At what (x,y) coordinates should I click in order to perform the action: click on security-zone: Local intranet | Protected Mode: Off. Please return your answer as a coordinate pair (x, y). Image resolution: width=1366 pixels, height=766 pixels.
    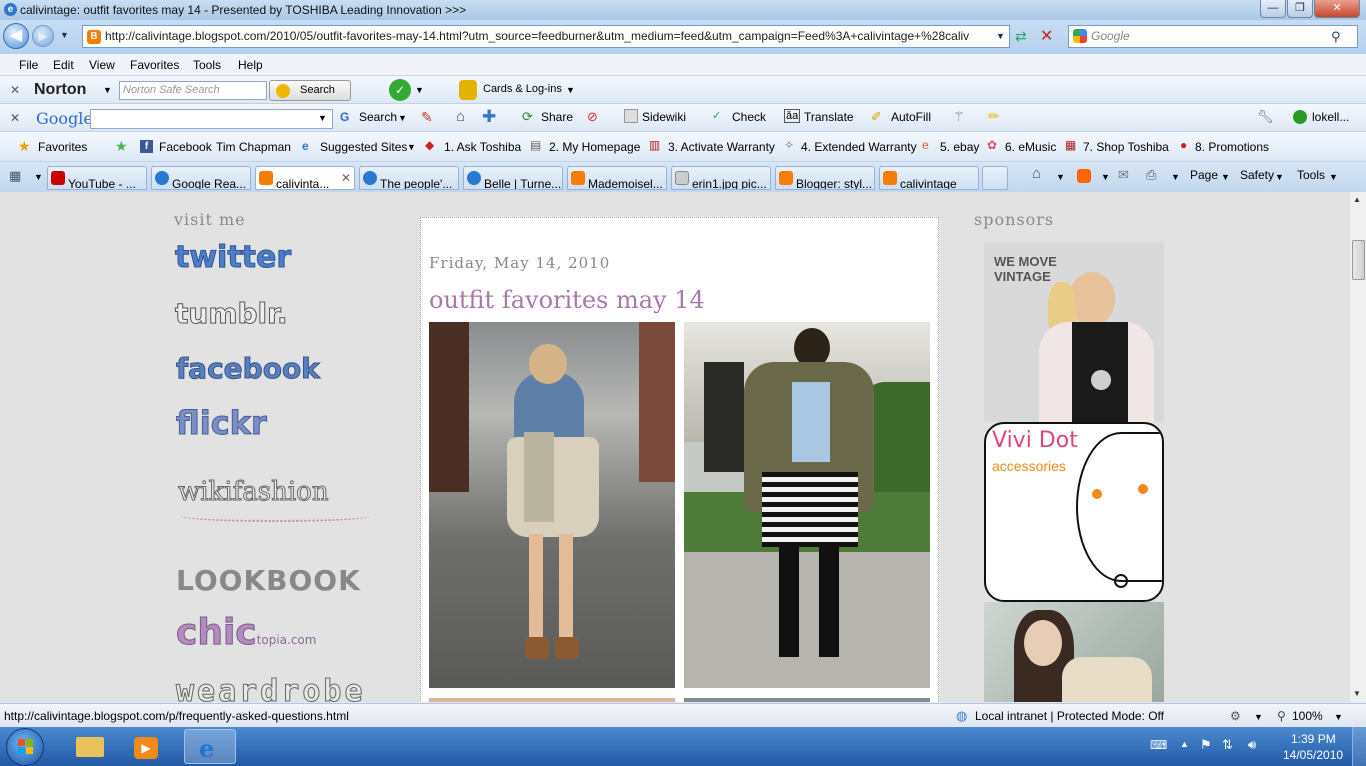
    Looking at the image, I should click on (1069, 716).